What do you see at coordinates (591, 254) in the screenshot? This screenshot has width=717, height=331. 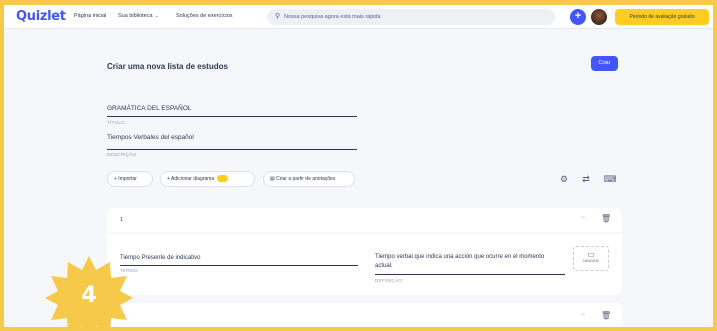 I see `image-icon: ▭` at bounding box center [591, 254].